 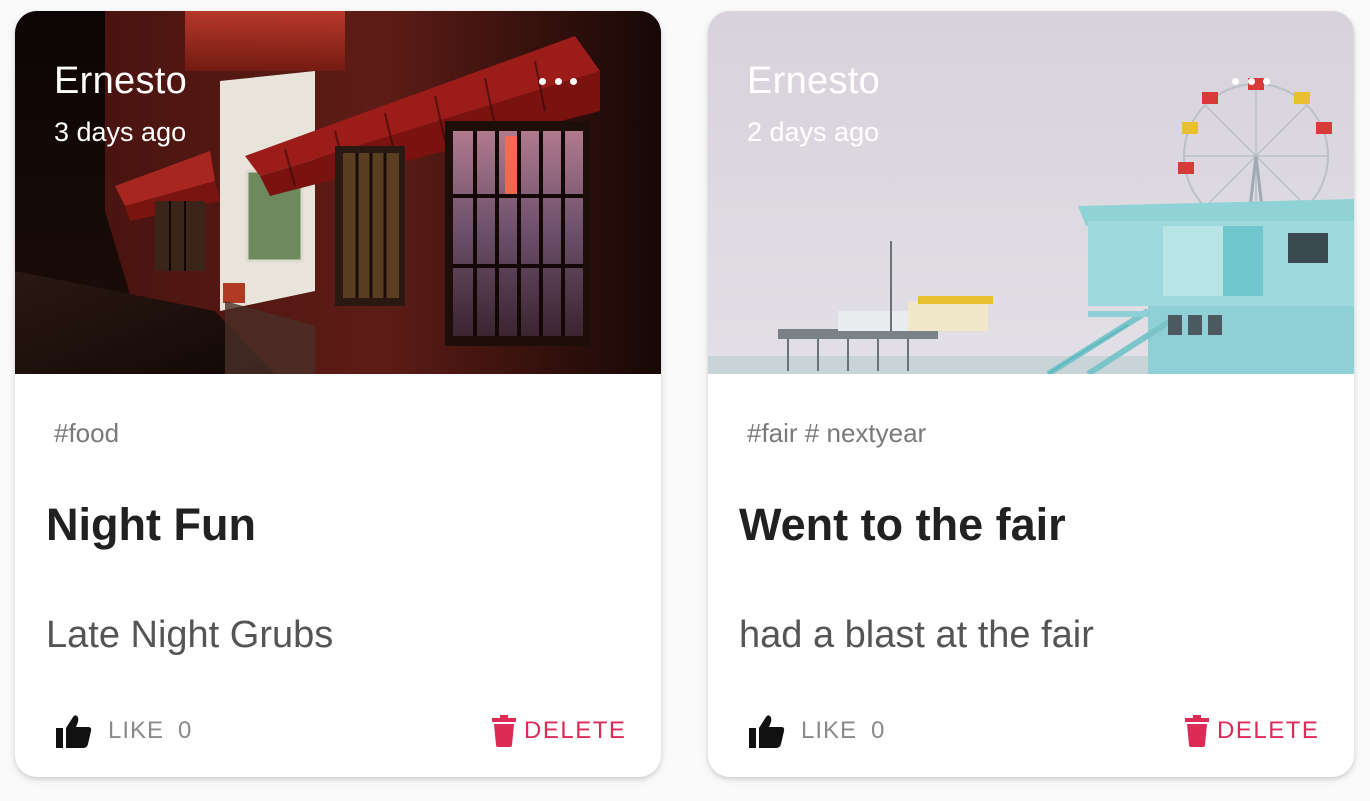 What do you see at coordinates (87, 433) in the screenshot?
I see `post-tags: #food` at bounding box center [87, 433].